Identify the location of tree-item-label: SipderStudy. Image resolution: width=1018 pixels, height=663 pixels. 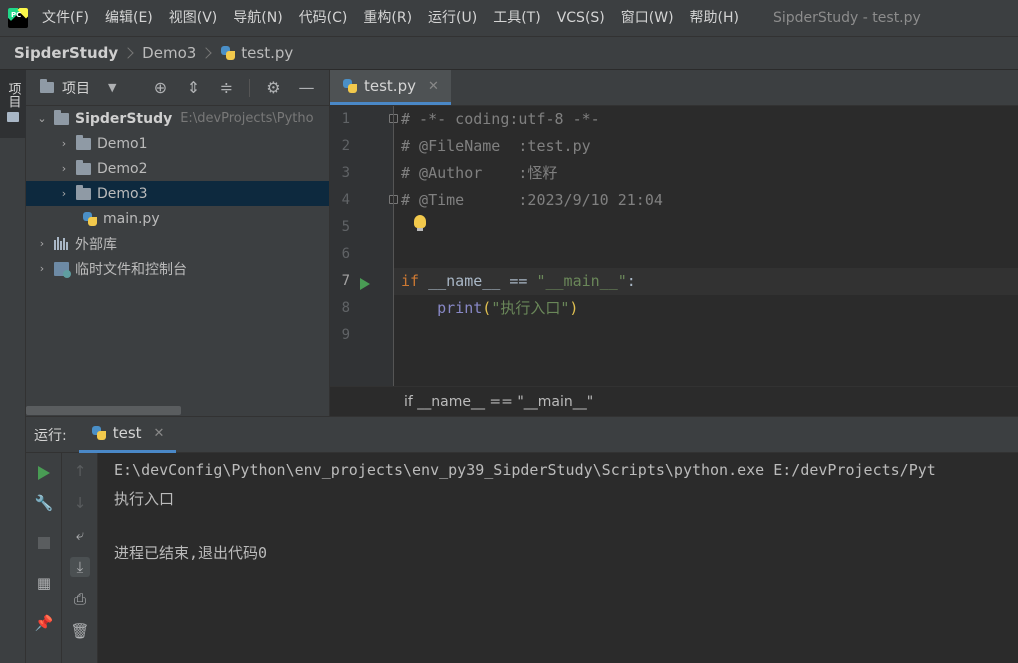
(124, 118).